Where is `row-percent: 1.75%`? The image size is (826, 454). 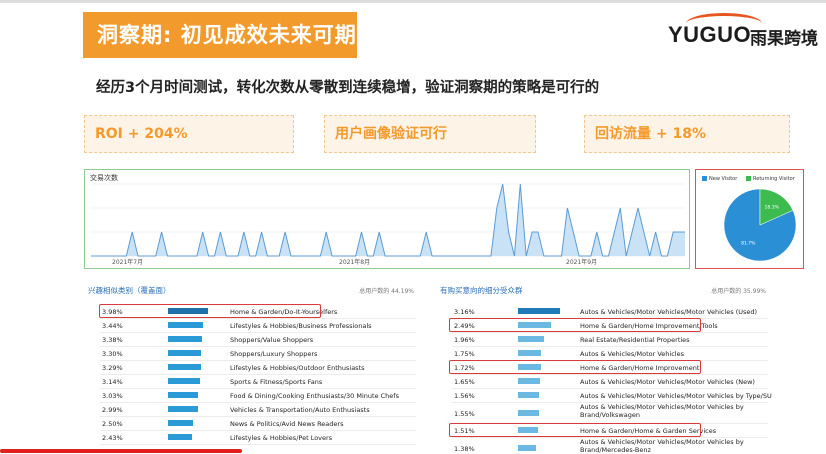
row-percent: 1.75% is located at coordinates (464, 354).